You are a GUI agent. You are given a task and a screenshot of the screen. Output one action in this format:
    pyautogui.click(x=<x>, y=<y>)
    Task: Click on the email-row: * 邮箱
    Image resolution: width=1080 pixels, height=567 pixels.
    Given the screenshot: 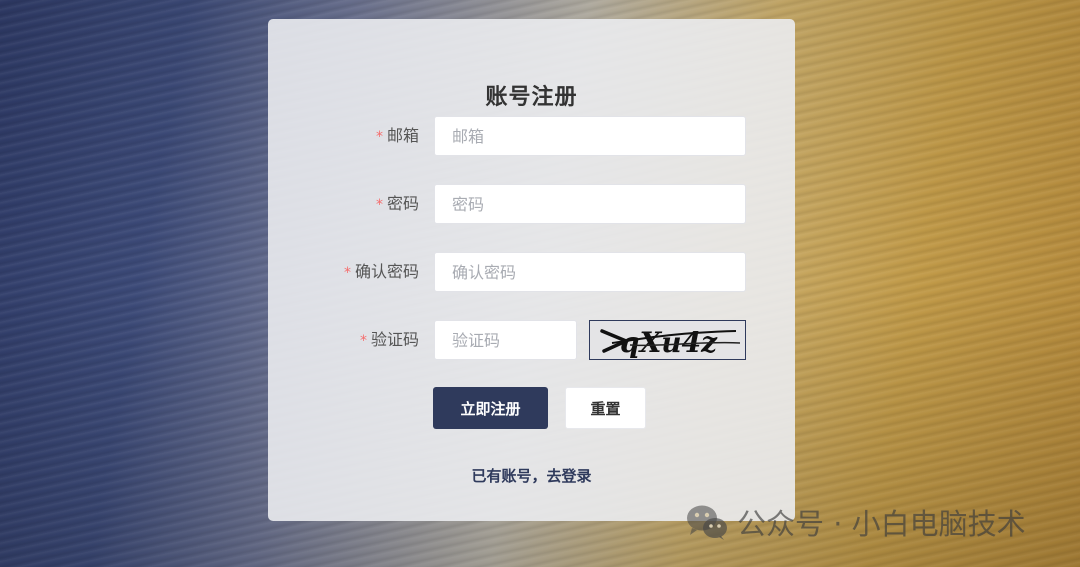 What is the action you would take?
    pyautogui.click(x=531, y=136)
    